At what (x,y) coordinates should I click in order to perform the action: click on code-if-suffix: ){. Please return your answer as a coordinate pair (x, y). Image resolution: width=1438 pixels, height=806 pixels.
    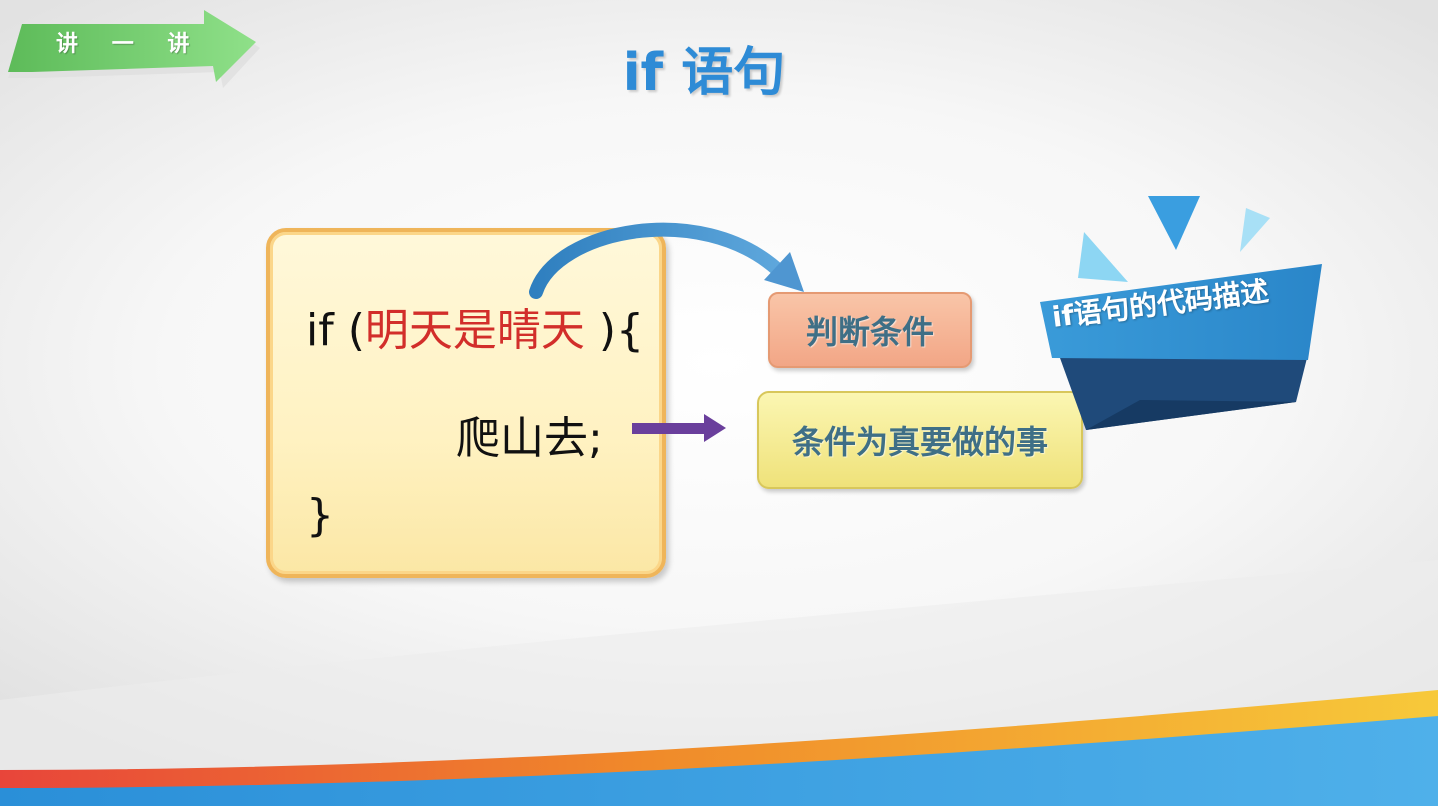
    Looking at the image, I should click on (614, 330).